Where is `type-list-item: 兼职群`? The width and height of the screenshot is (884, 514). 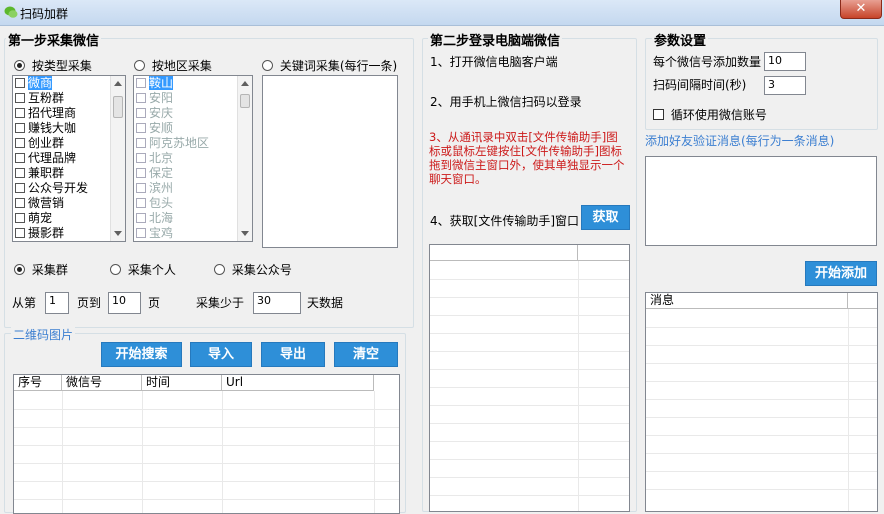 type-list-item: 兼职群 is located at coordinates (69, 173).